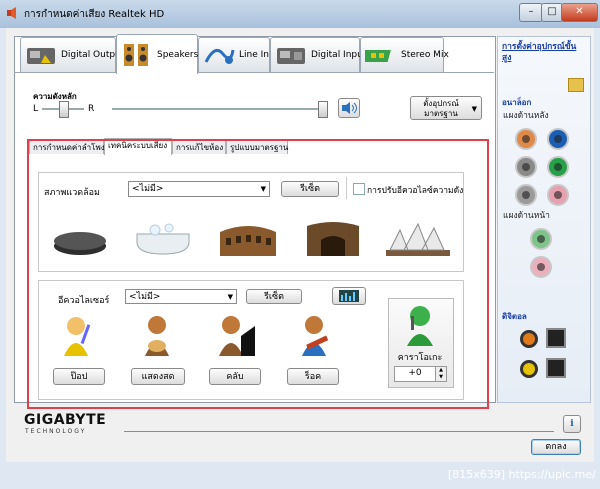  Describe the element at coordinates (529, 369) in the screenshot. I see `spdif-in-coaxial-icon` at that location.